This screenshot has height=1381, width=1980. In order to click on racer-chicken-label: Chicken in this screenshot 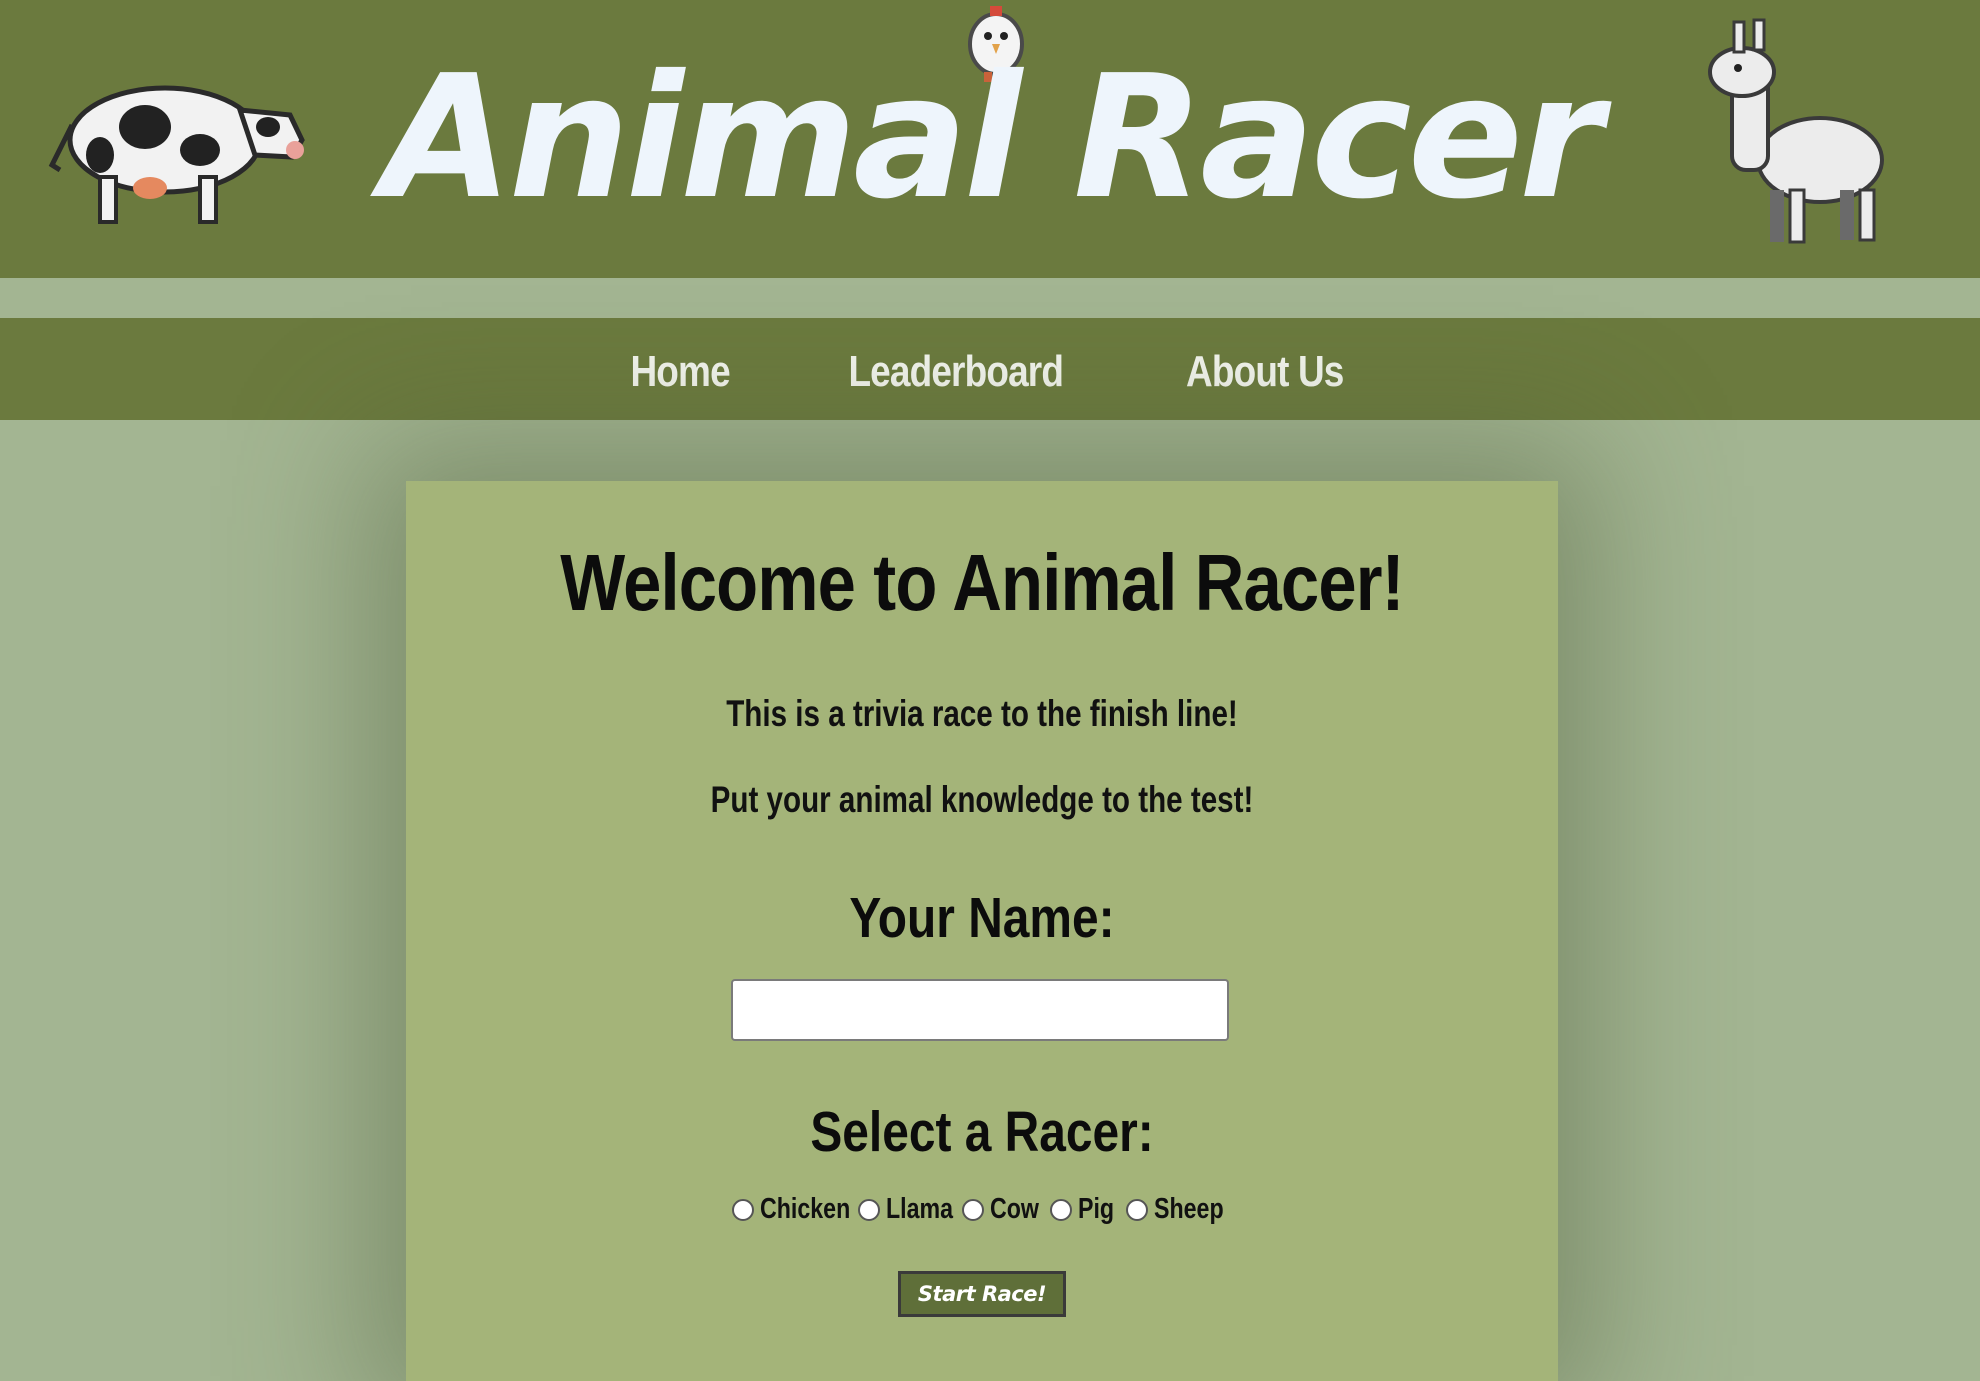, I will do `click(805, 1209)`.